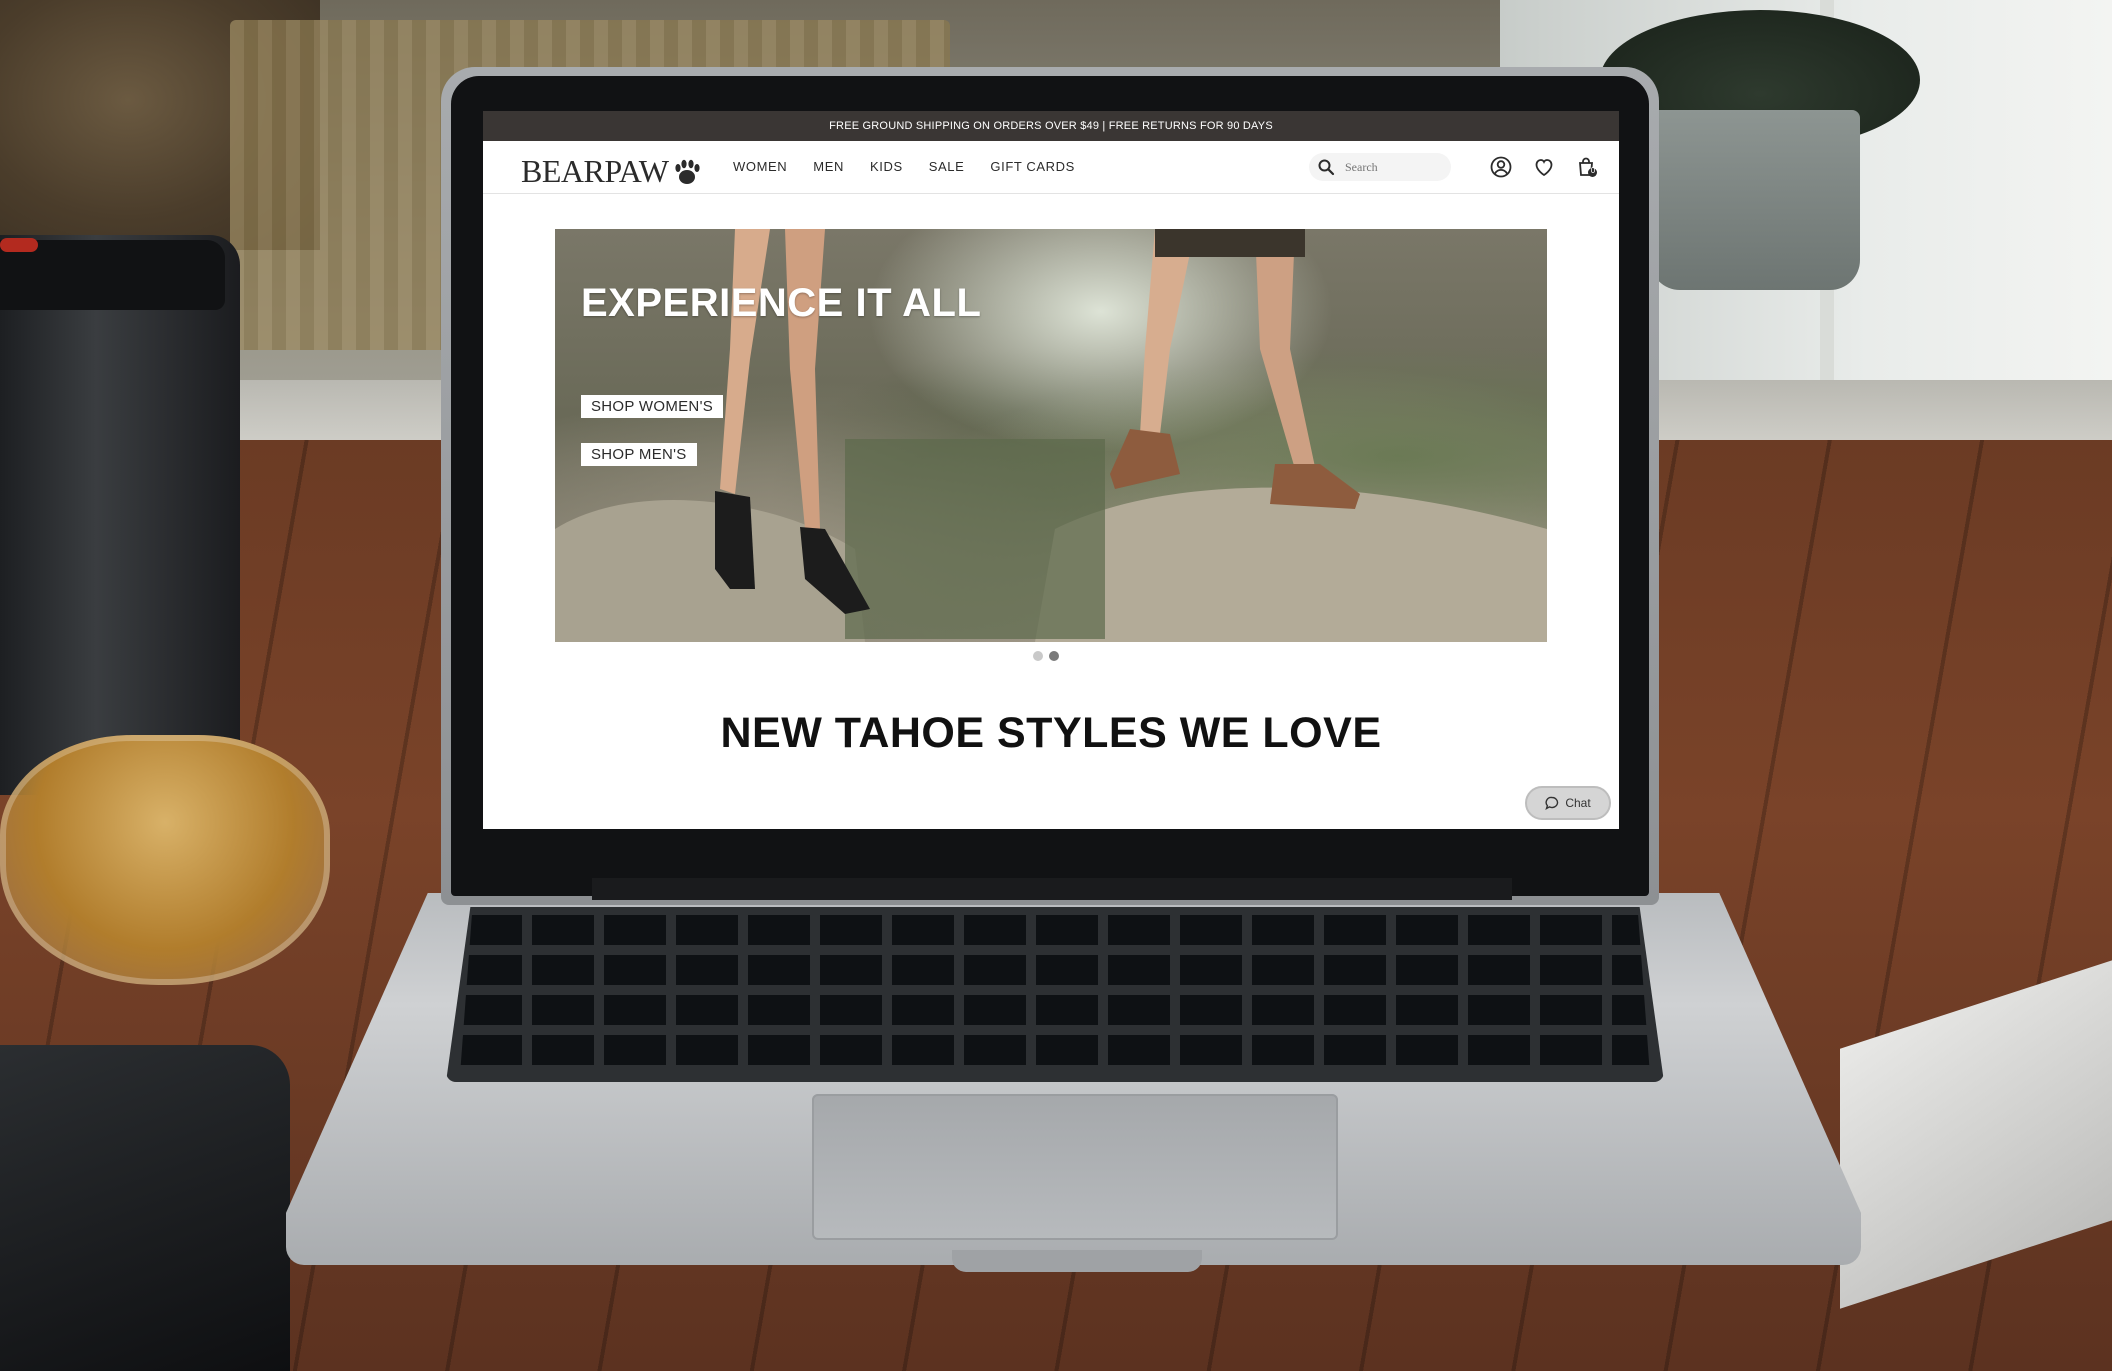 This screenshot has height=1371, width=2112. I want to click on shop-mens-button: SHOP MEN'S, so click(639, 454).